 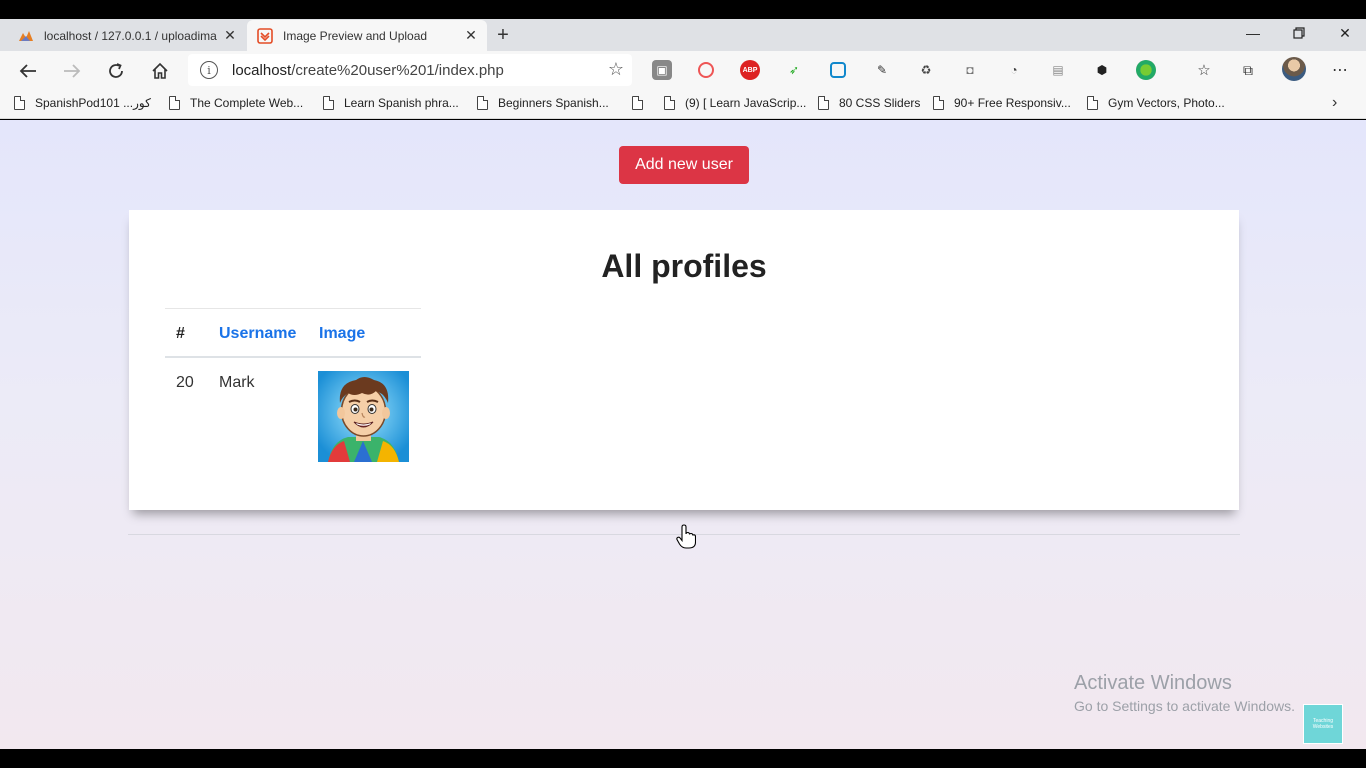 I want to click on phpmyadmin-icon, so click(x=26, y=36).